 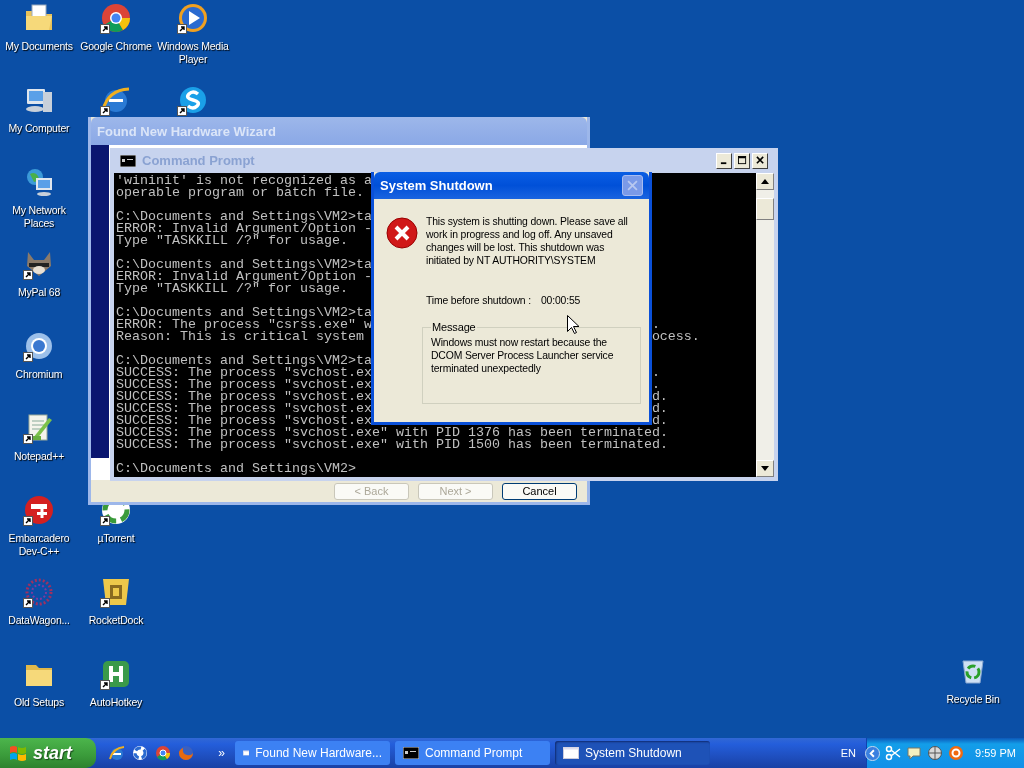 I want to click on media-player-icon, so click(x=193, y=18).